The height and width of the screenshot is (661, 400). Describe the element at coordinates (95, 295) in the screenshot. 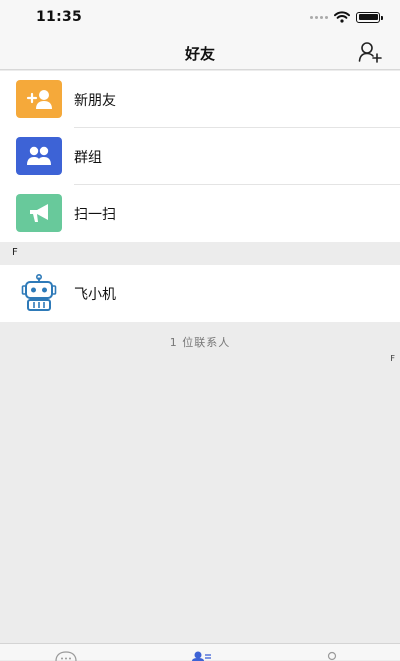

I see `contact-name: 飞小机` at that location.